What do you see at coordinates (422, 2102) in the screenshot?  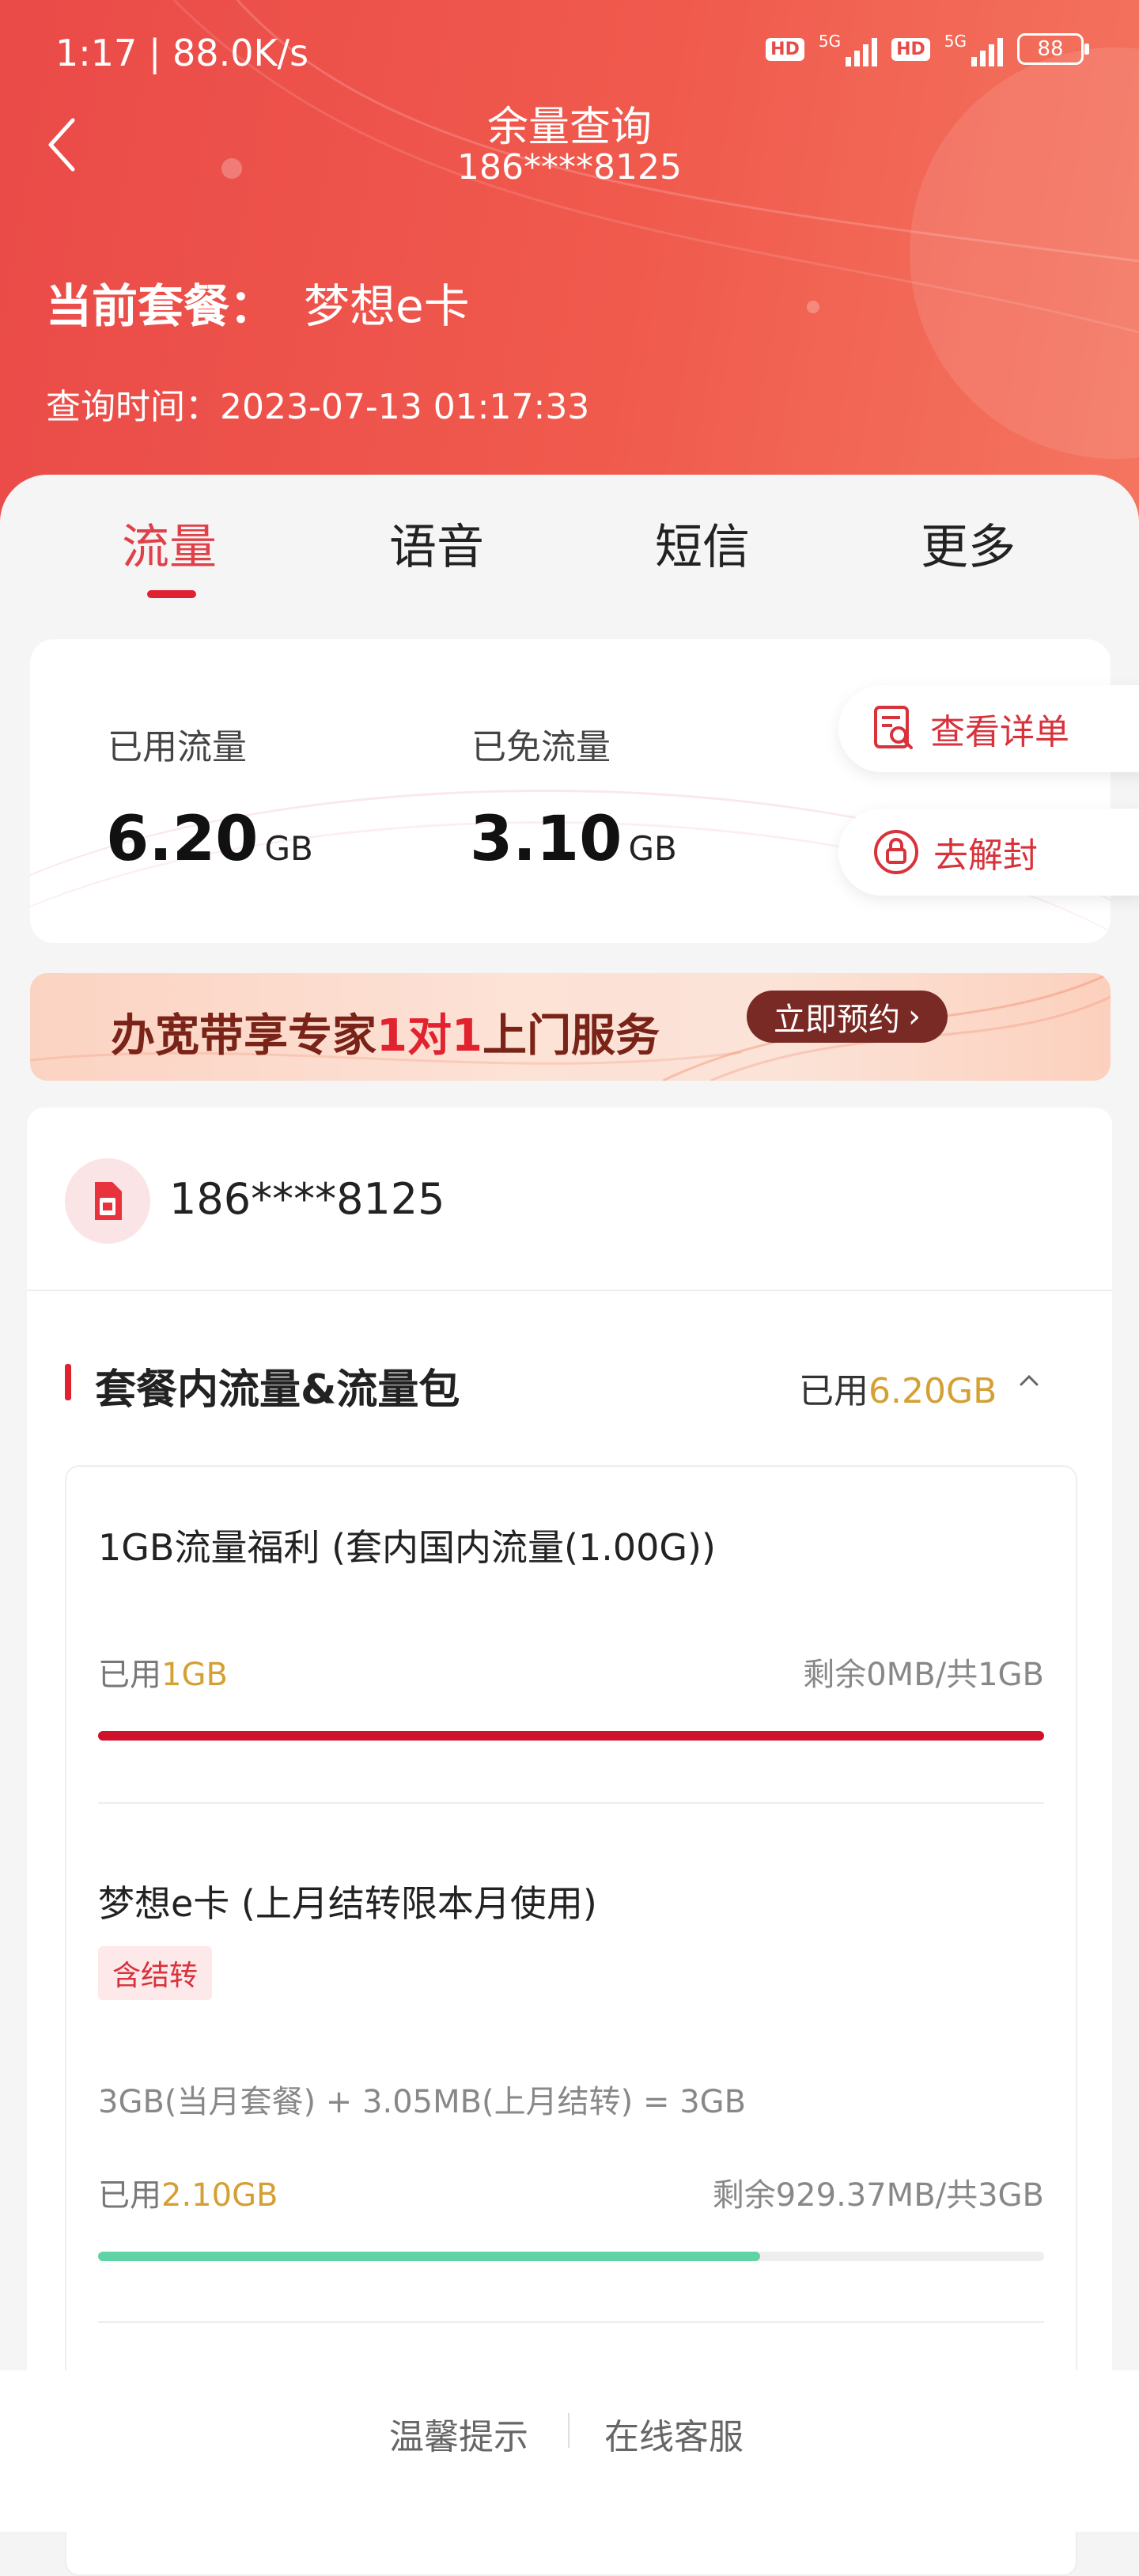 I see `package-formula: 3GB(当月套餐) + 3.05MB(上月结转) = 3GB` at bounding box center [422, 2102].